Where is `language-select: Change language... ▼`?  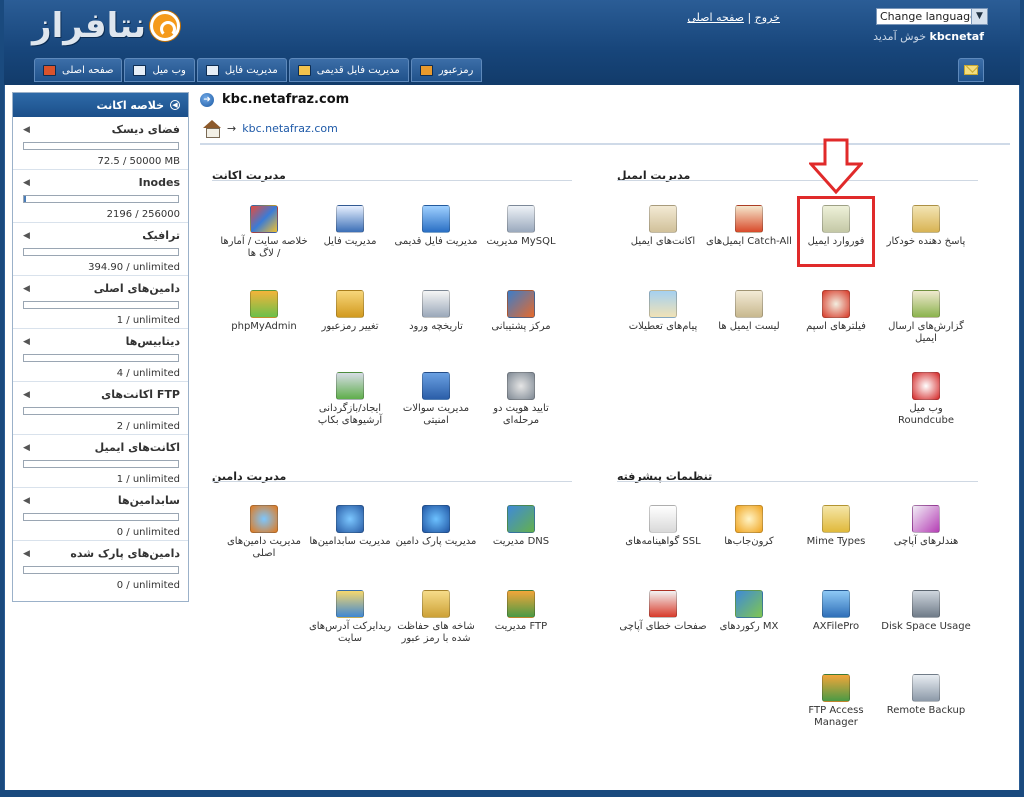 language-select: Change language... ▼ is located at coordinates (932, 16).